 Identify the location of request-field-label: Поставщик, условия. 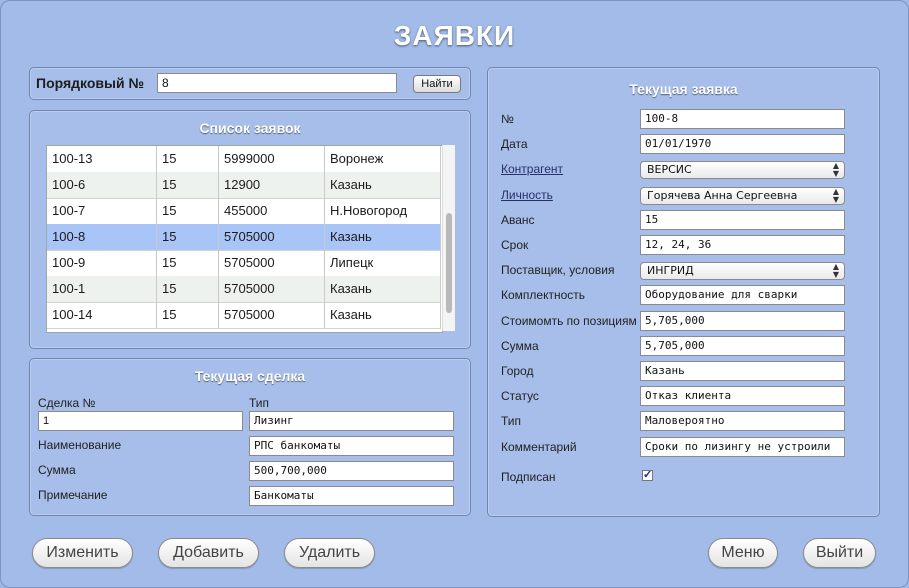
(558, 270).